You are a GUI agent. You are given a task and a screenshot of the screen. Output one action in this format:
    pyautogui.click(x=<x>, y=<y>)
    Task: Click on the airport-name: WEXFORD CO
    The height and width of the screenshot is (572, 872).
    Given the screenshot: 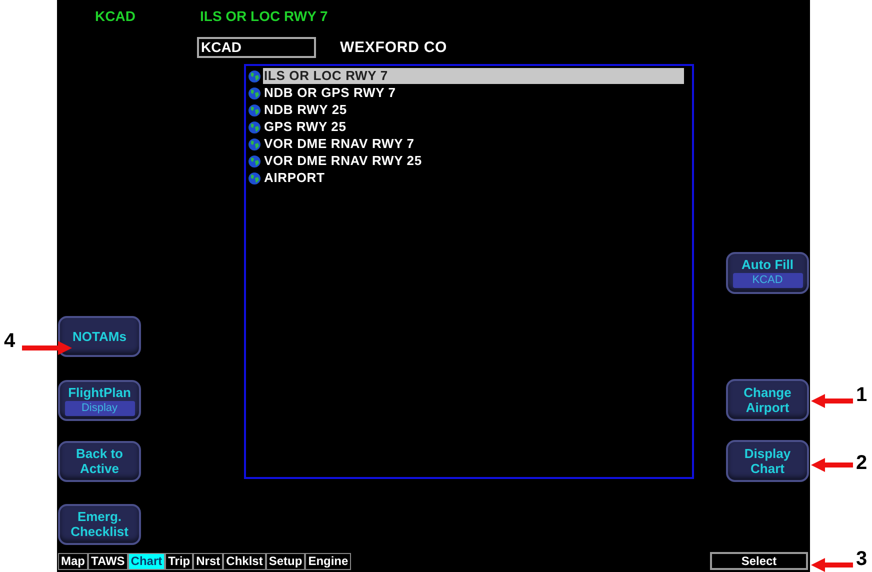 What is the action you would take?
    pyautogui.click(x=394, y=48)
    